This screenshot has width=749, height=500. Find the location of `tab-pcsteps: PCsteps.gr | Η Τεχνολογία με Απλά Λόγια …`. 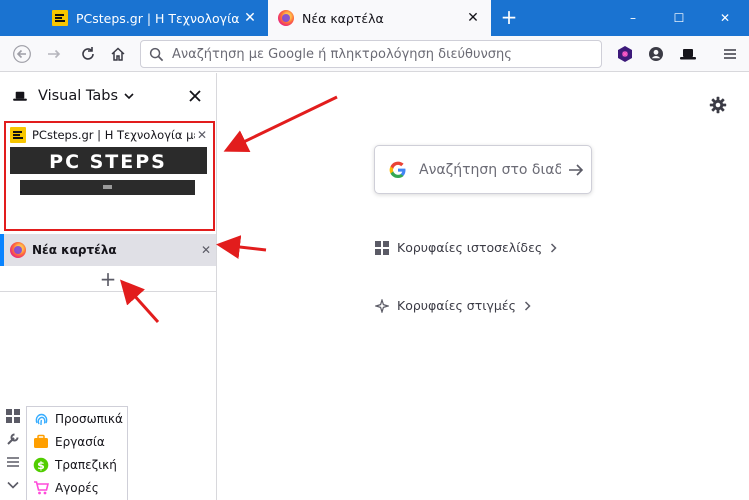

tab-pcsteps: PCsteps.gr | Η Τεχνολογία με Απλά Λόγια … is located at coordinates (155, 18).